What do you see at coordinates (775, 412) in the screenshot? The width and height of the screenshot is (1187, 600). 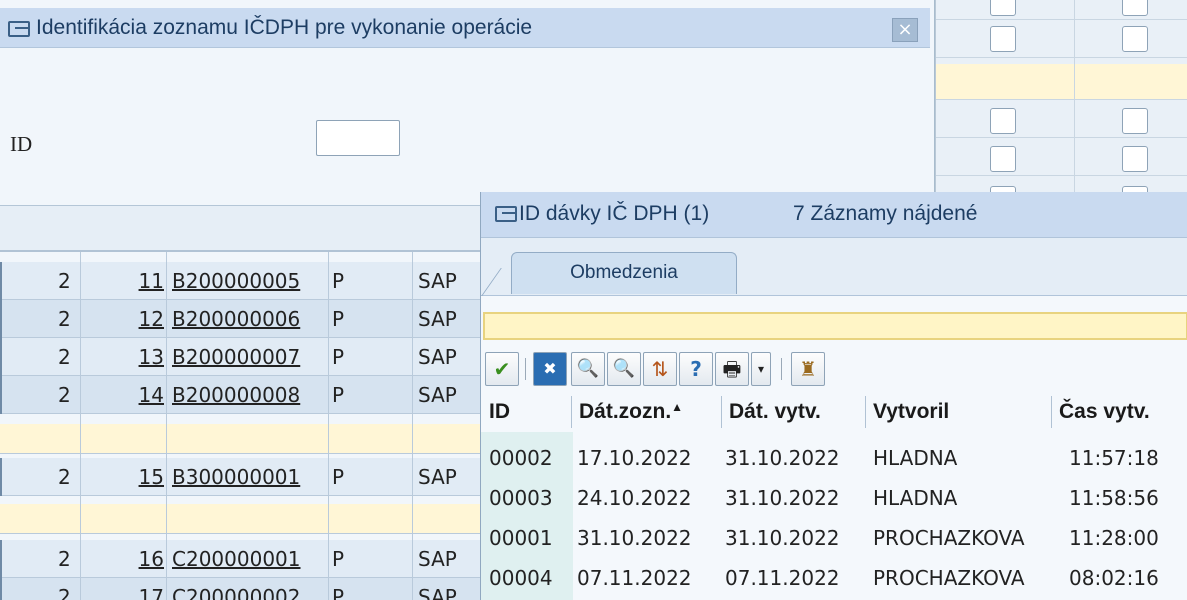 I see `col-header-dat-vytv: Dát. vytv.` at bounding box center [775, 412].